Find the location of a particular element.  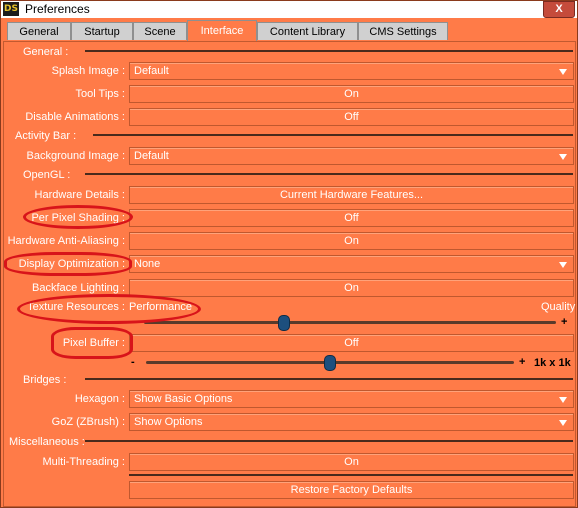

daz-studio-app-icon: DS is located at coordinates (11, 9).